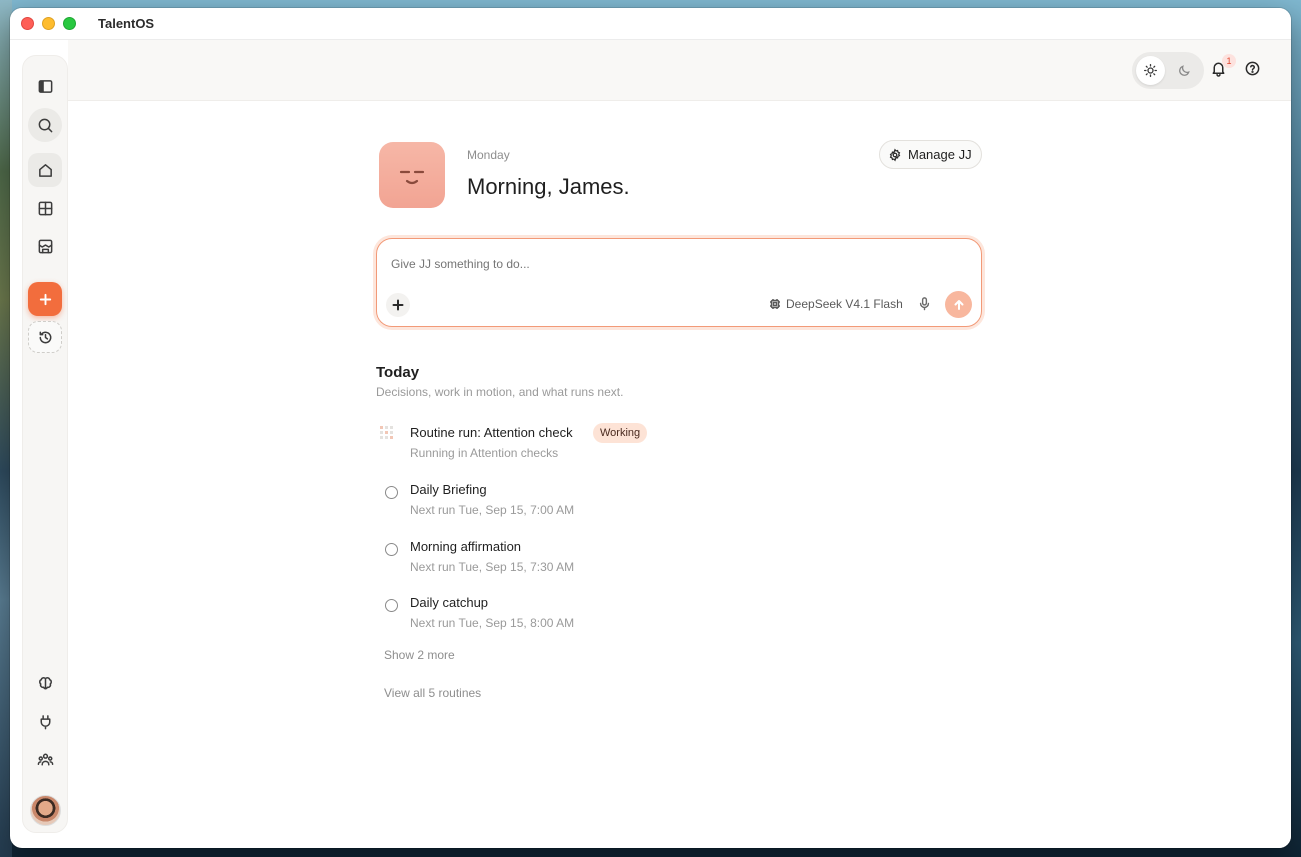  I want to click on chip-icon, so click(775, 304).